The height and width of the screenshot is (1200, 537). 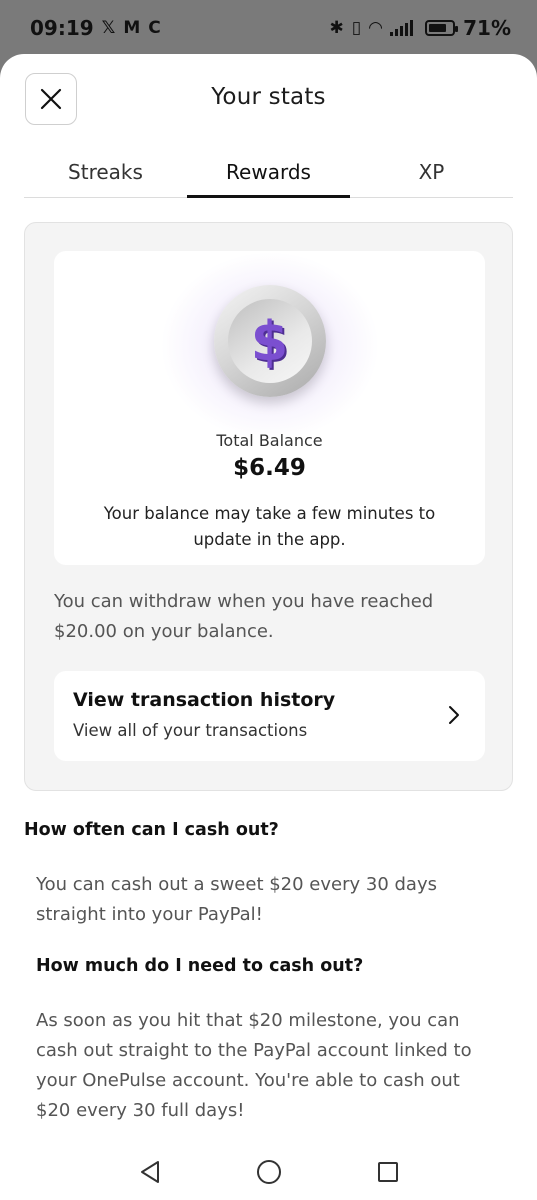 What do you see at coordinates (356, 28) in the screenshot?
I see `vibrate-icon: ▯` at bounding box center [356, 28].